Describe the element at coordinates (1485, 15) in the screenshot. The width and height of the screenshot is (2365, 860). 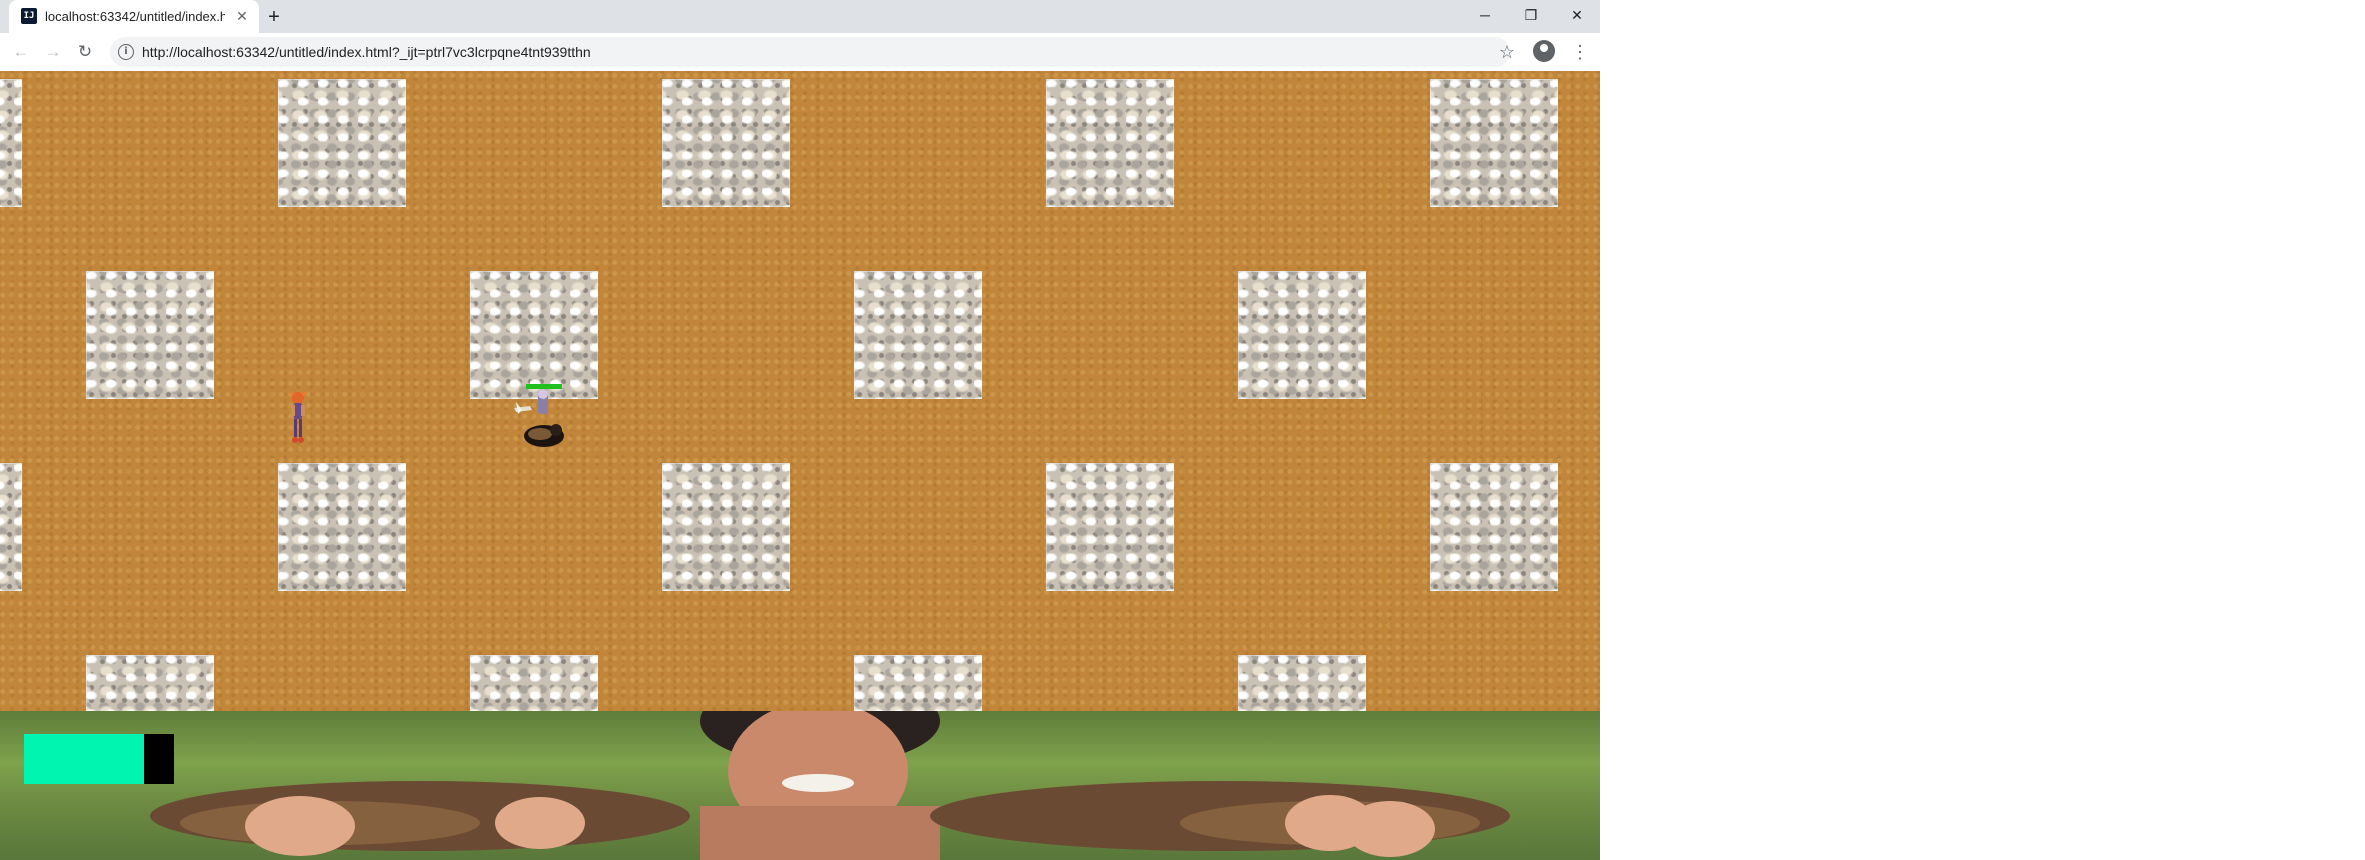
I see `minimize-button: ─` at that location.